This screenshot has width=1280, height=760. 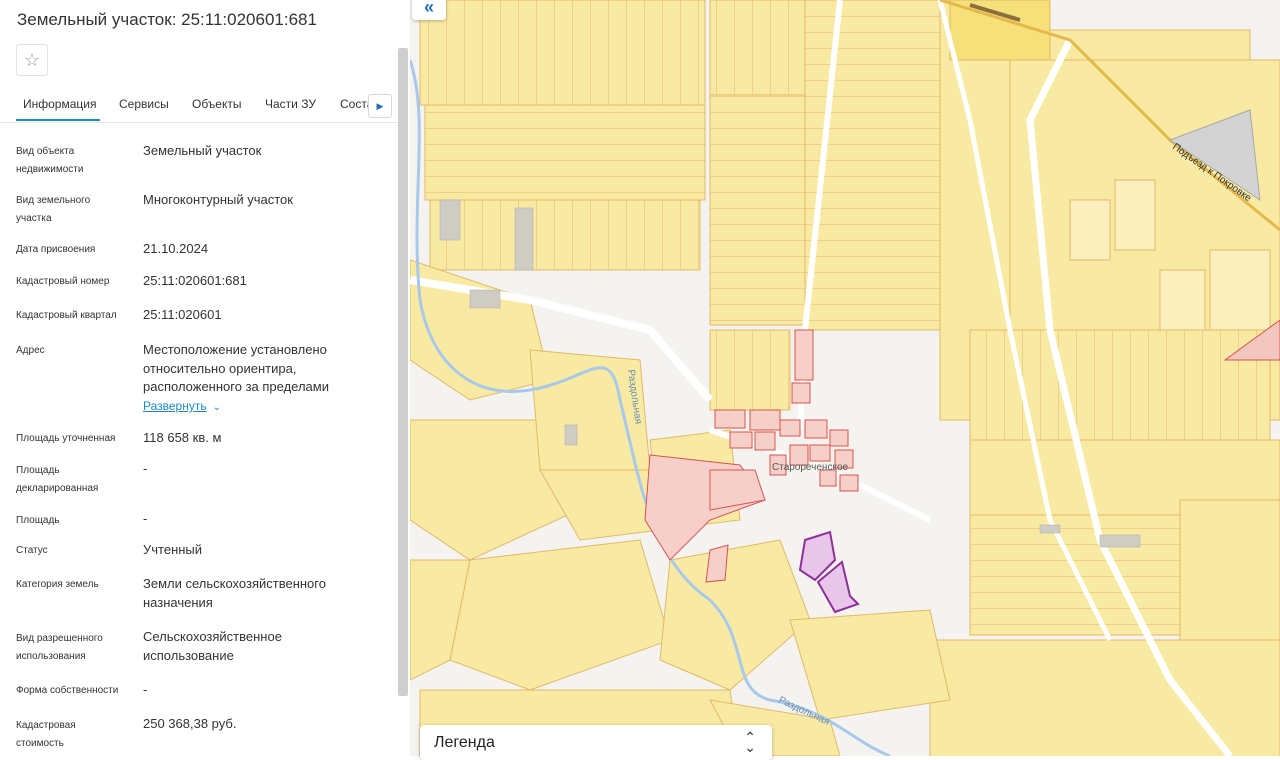 I want to click on legend-panel: Легенда ⌃ ⌄, so click(x=596, y=742).